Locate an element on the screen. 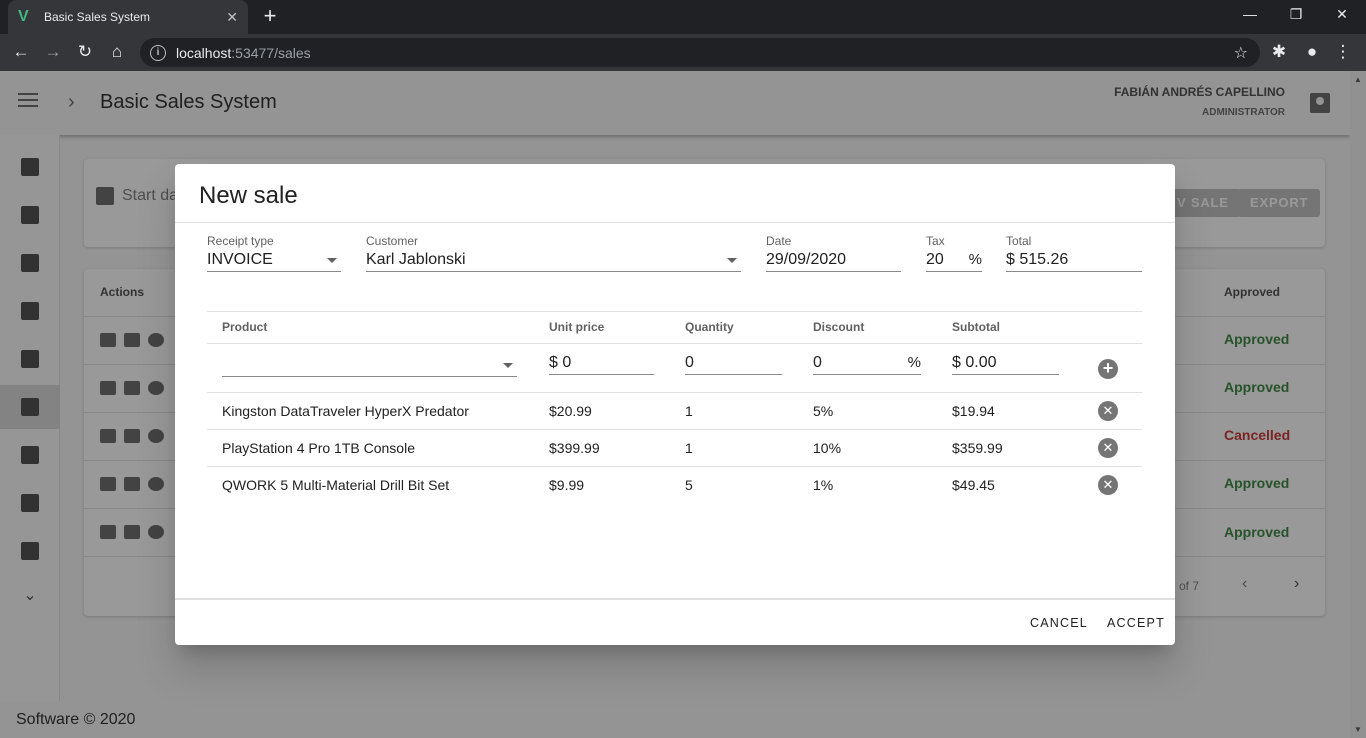 The image size is (1366, 738). unit-price-cell: $20.99 is located at coordinates (570, 411).